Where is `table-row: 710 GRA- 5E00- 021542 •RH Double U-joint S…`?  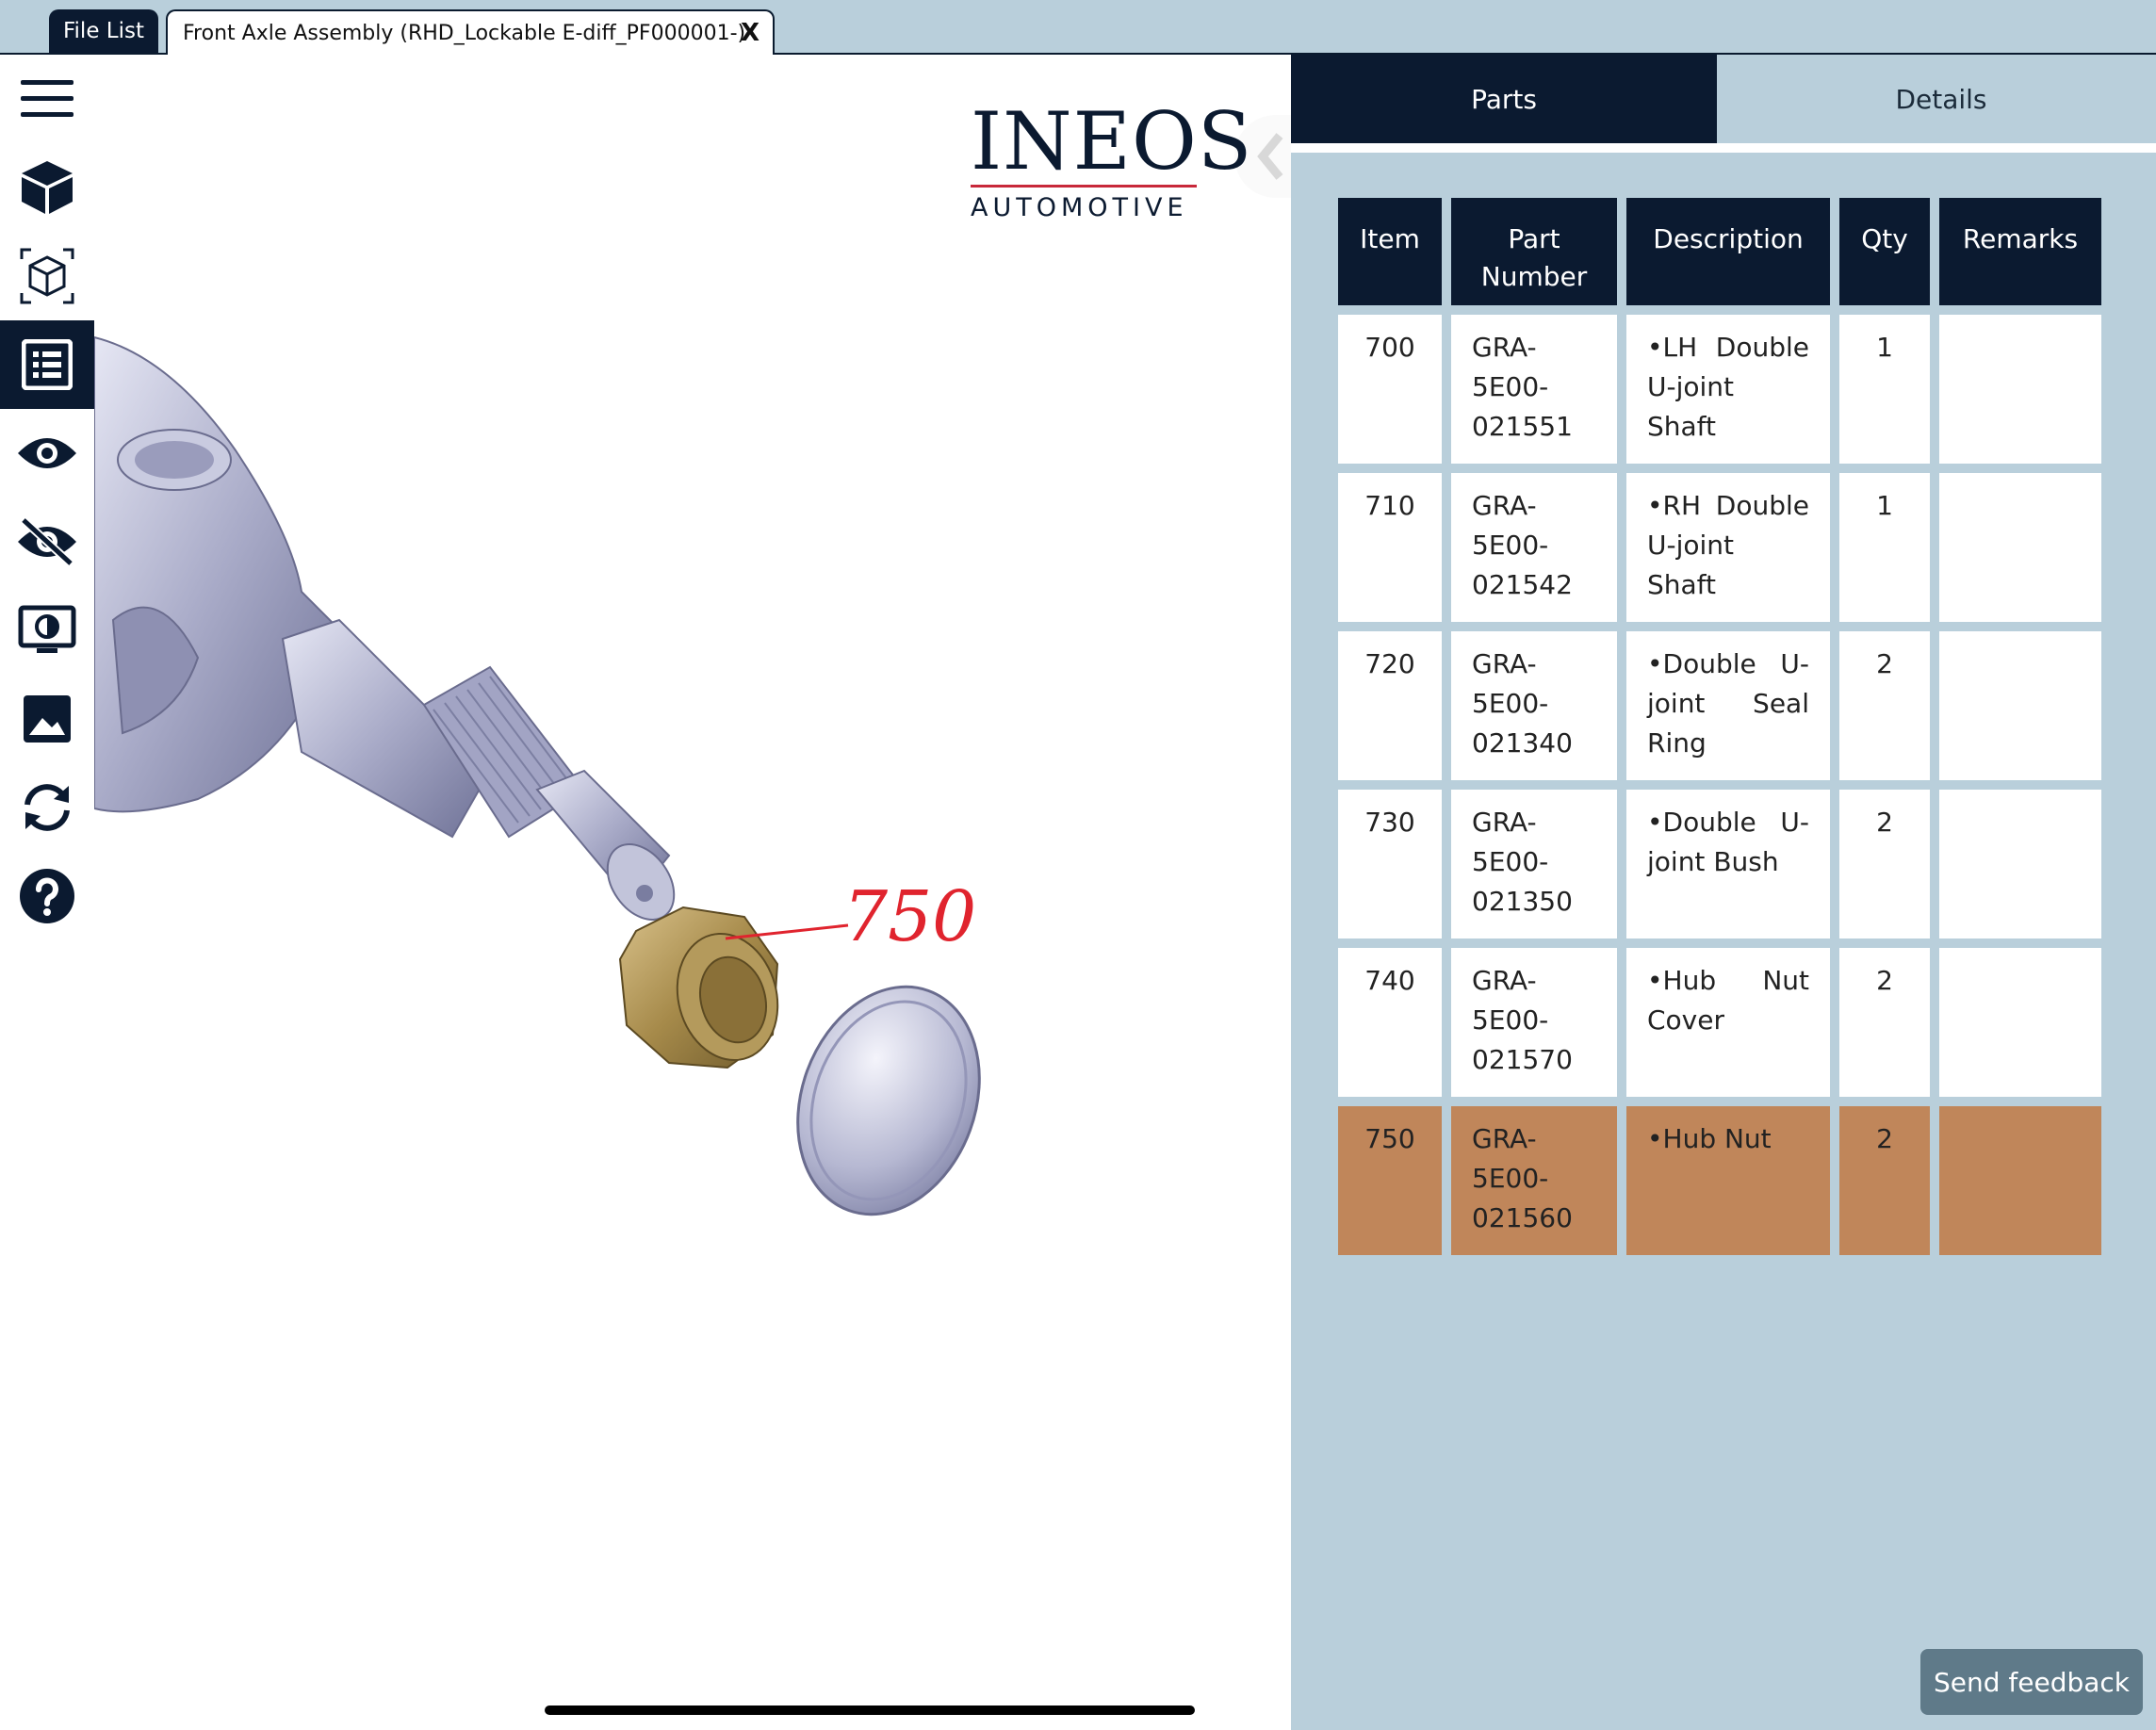 table-row: 710 GRA- 5E00- 021542 •RH Double U-joint S… is located at coordinates (1719, 547).